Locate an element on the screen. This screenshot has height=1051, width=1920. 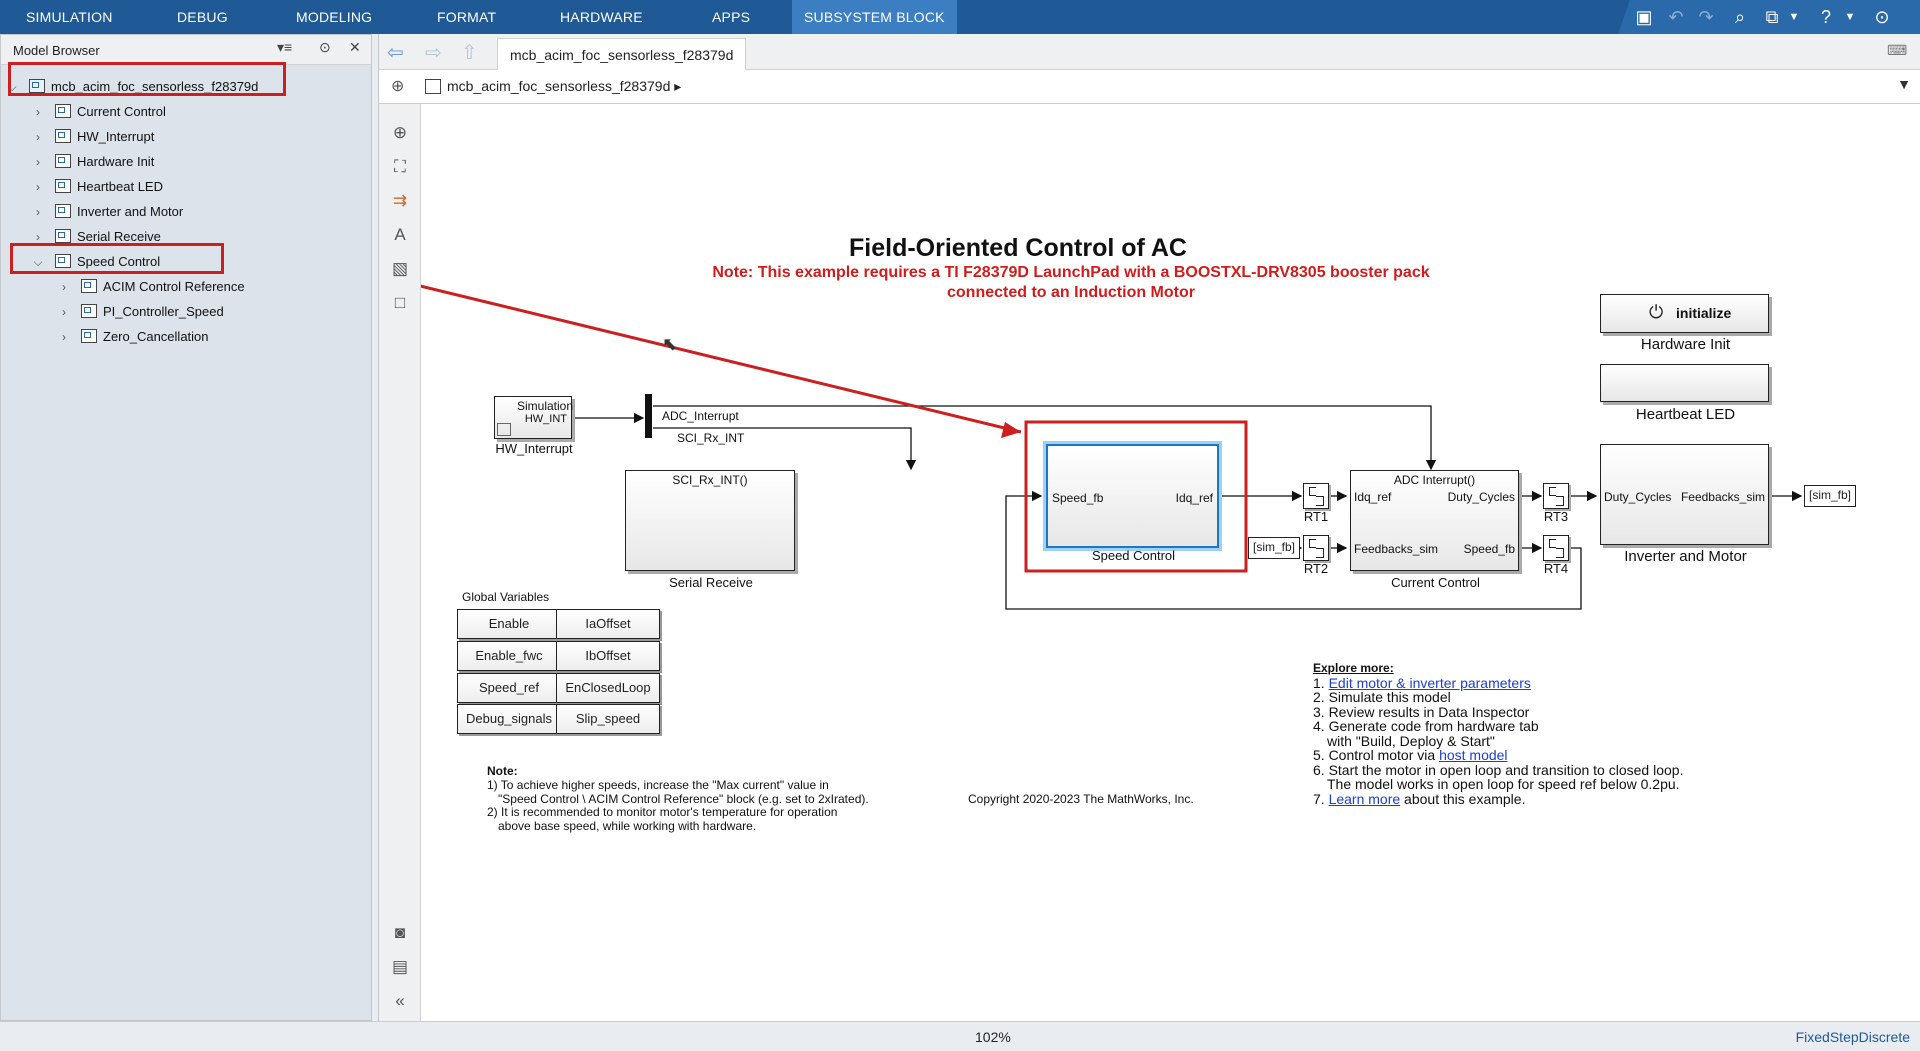
hw-interrupt-block: Simulation HW_INT is located at coordinates (534, 417).